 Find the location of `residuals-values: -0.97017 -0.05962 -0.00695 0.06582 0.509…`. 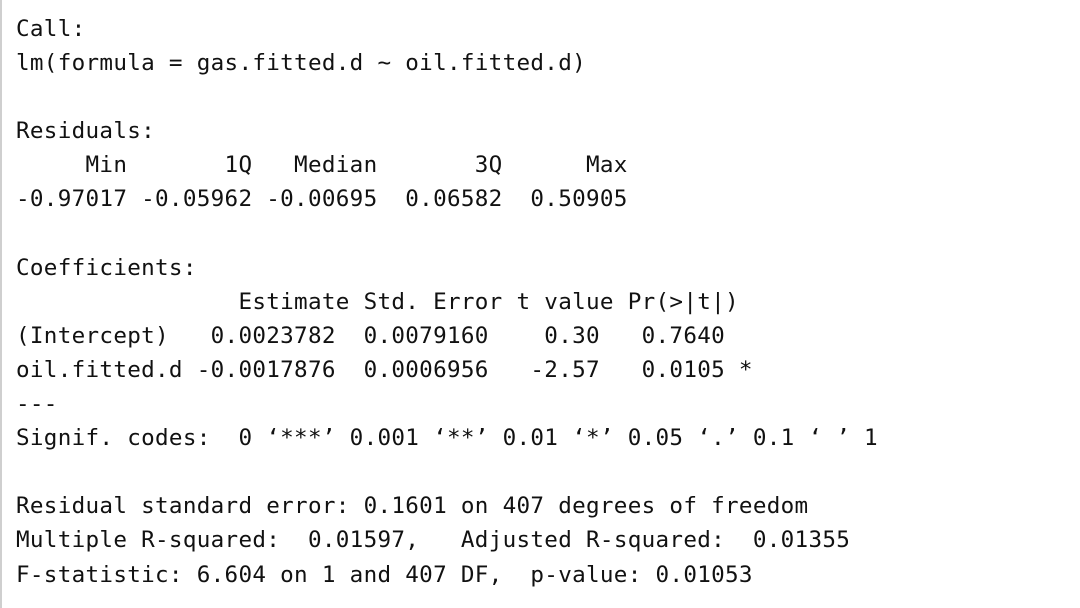

residuals-values: -0.97017 -0.05962 -0.00695 0.06582 0.509… is located at coordinates (329, 199).